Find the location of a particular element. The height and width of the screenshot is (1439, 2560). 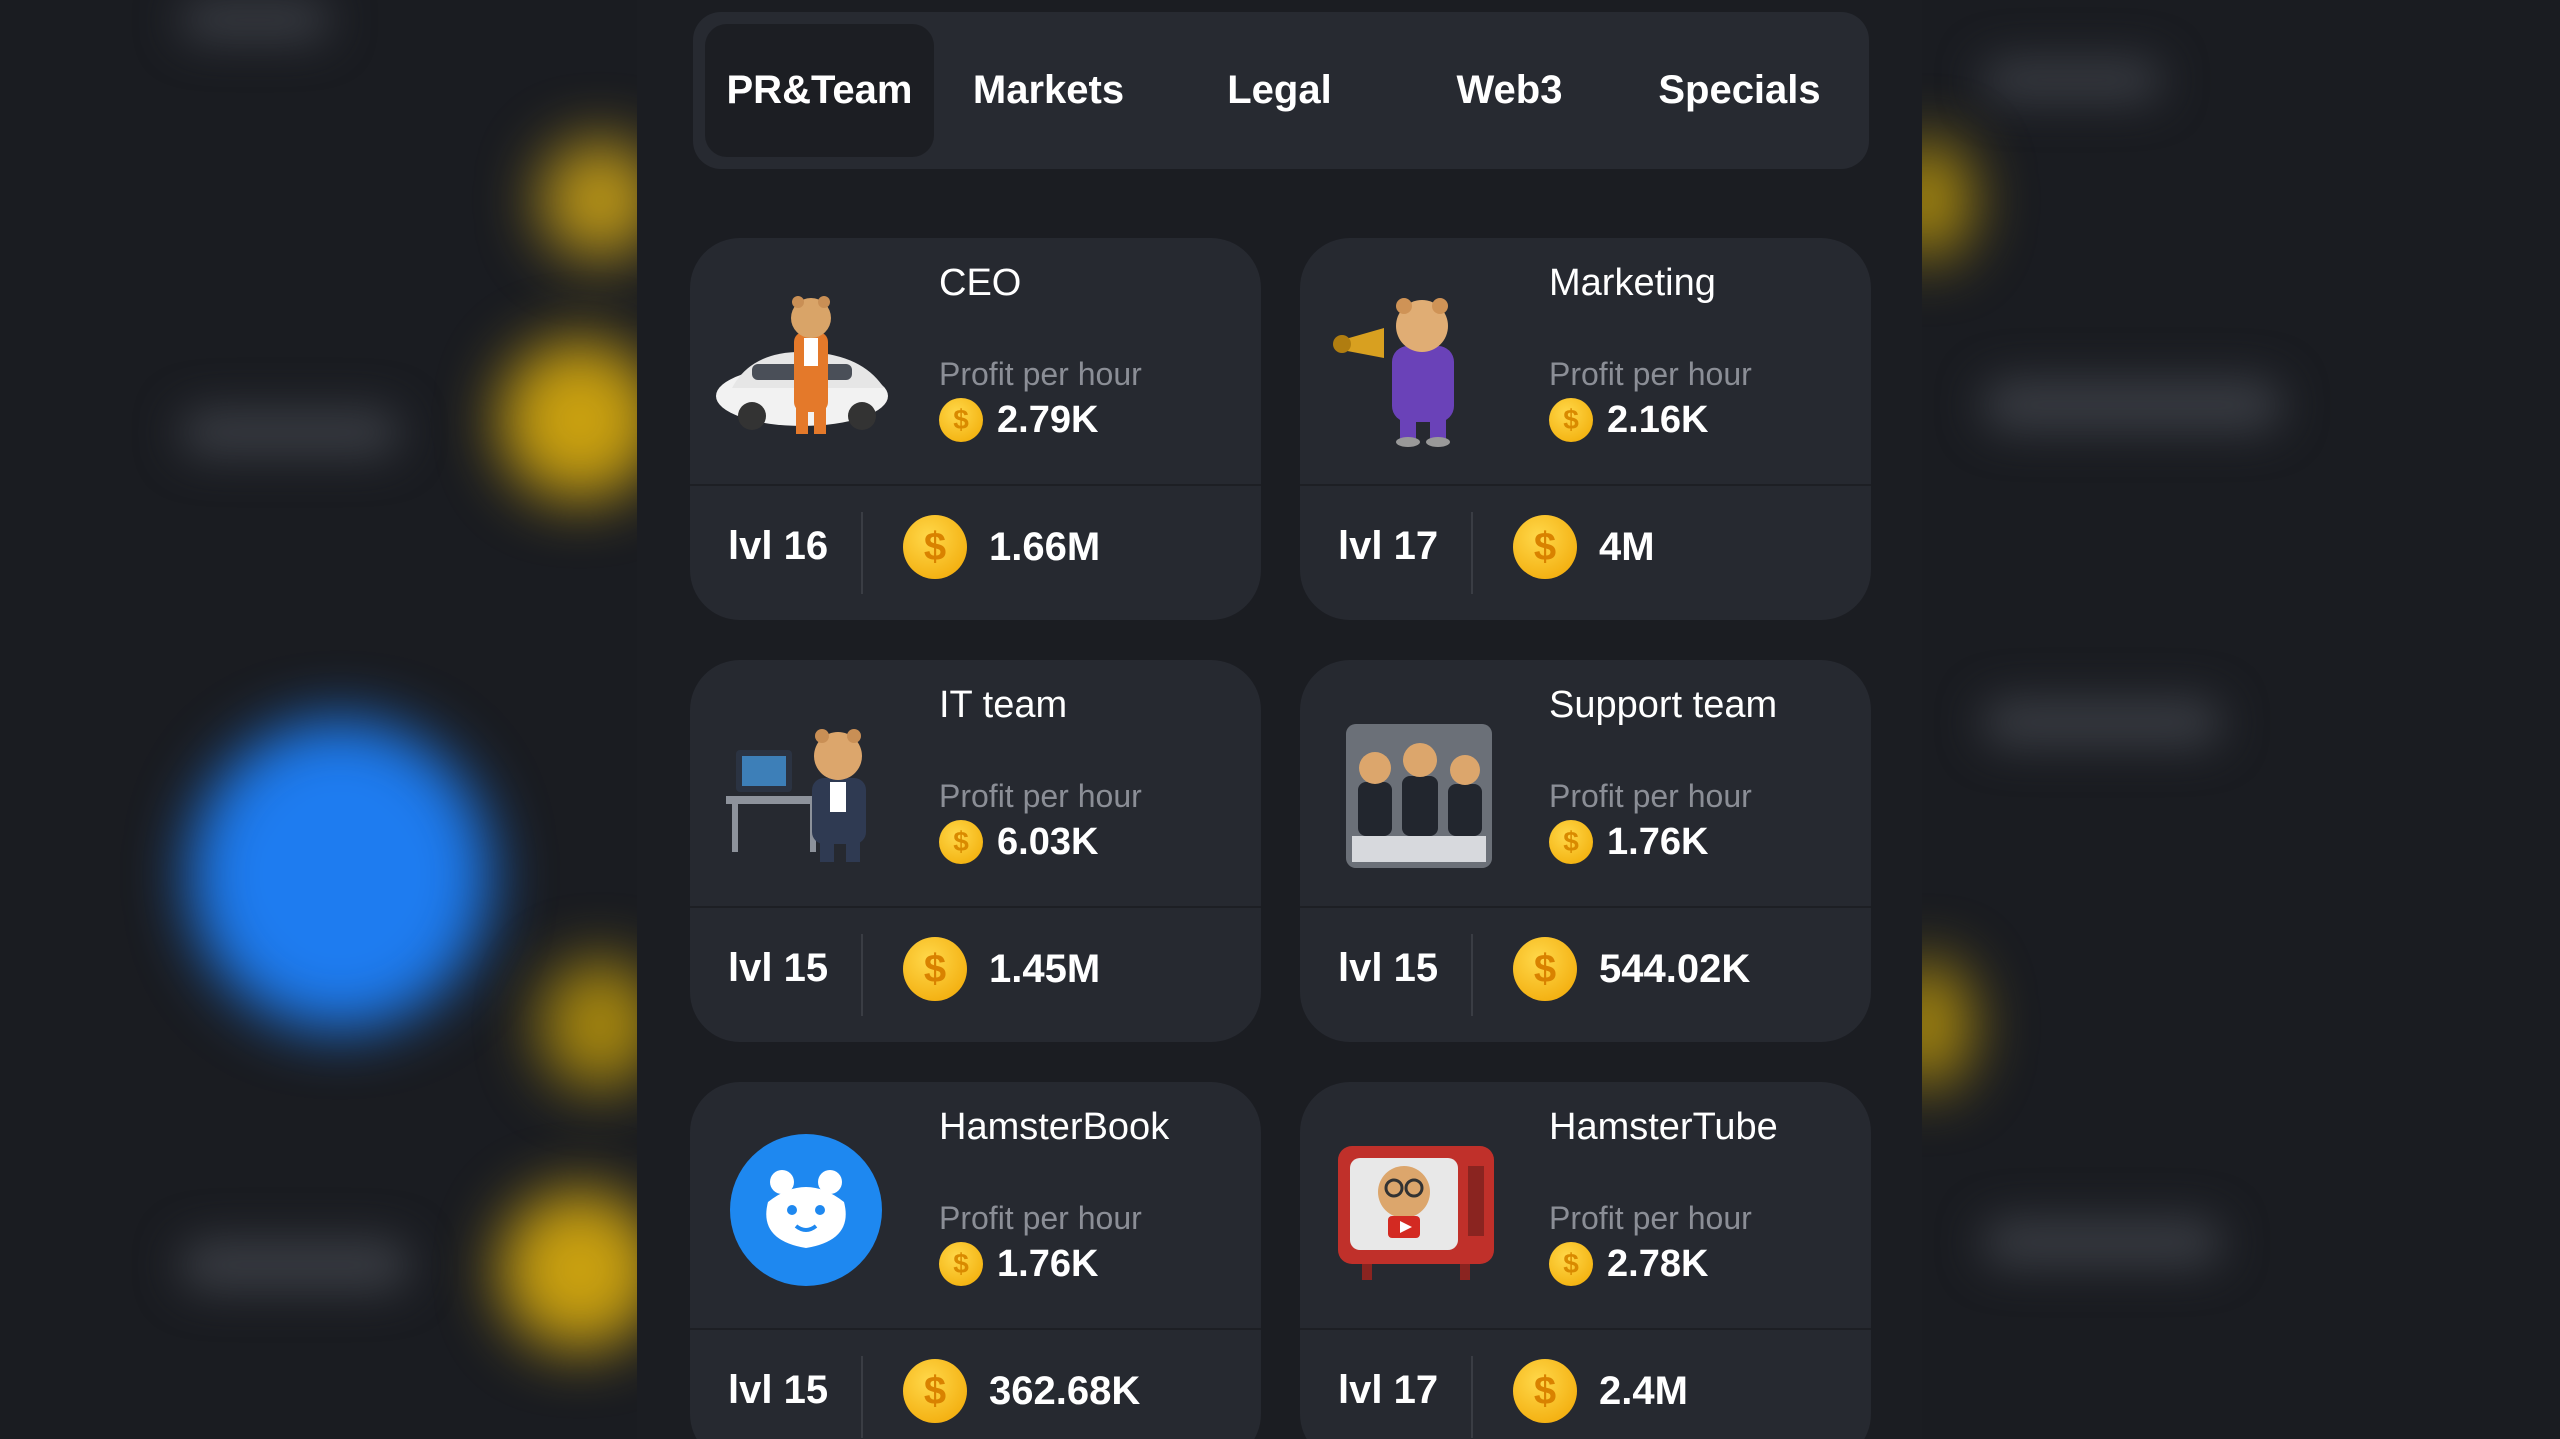

tab-markets: Markets is located at coordinates (1048, 90).